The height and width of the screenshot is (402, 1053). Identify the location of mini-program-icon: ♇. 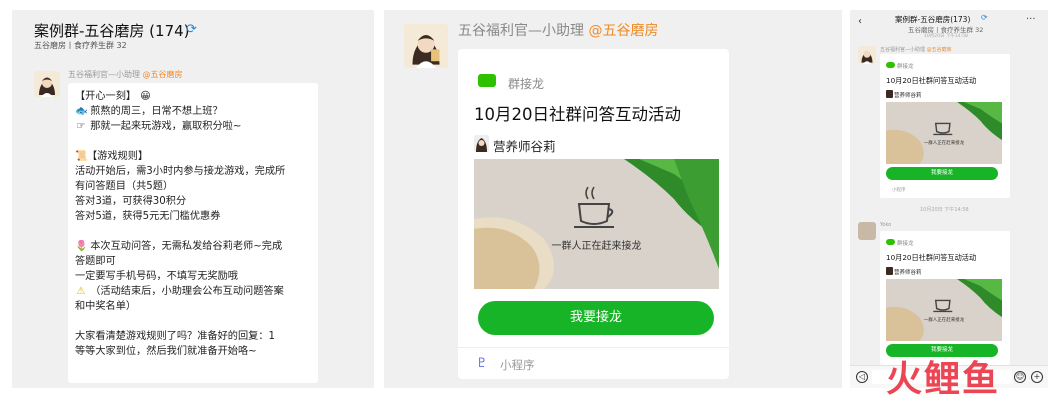
(482, 363).